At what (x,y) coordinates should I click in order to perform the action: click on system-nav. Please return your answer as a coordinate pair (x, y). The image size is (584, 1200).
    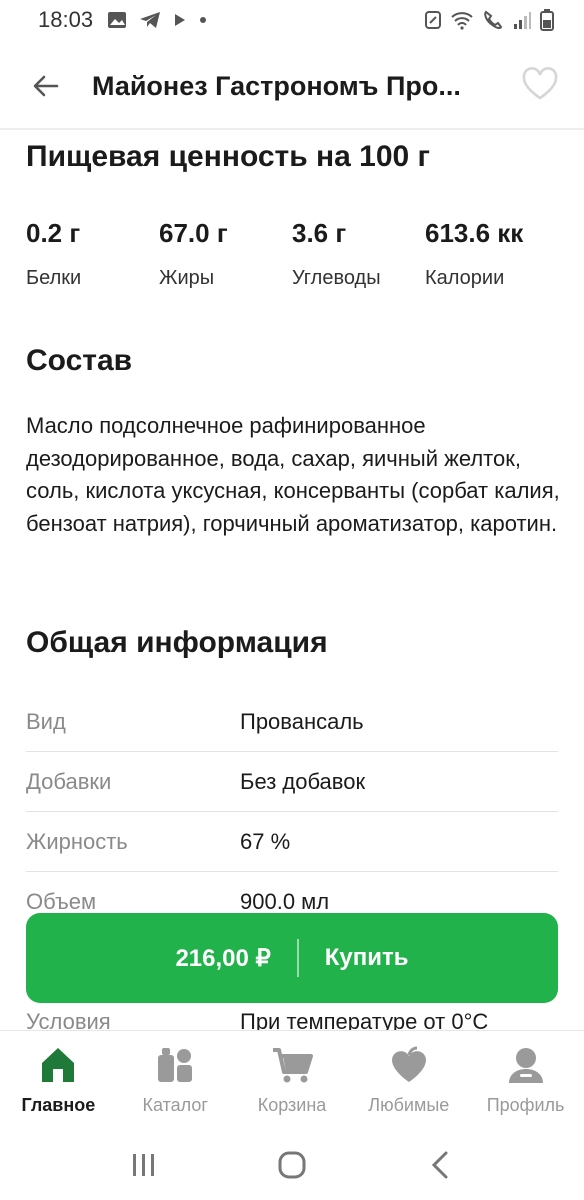
    Looking at the image, I should click on (292, 1165).